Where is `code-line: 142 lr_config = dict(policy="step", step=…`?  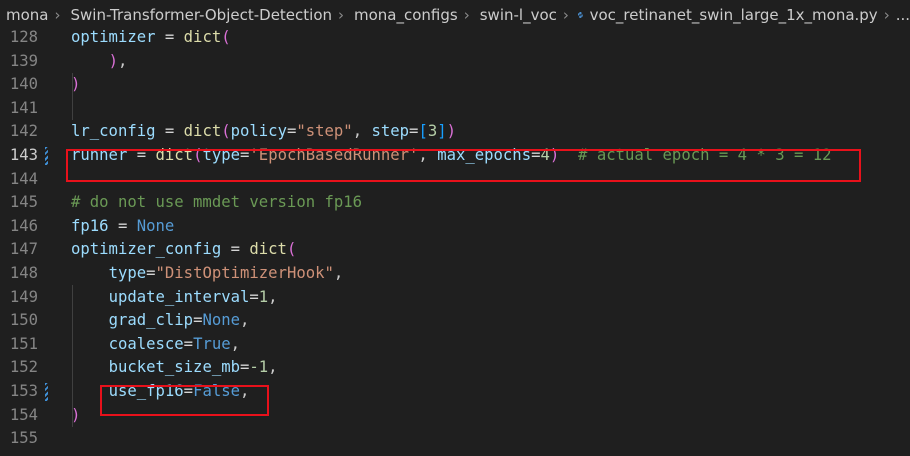 code-line: 142 lr_config = dict(policy="step", step=… is located at coordinates (455, 132).